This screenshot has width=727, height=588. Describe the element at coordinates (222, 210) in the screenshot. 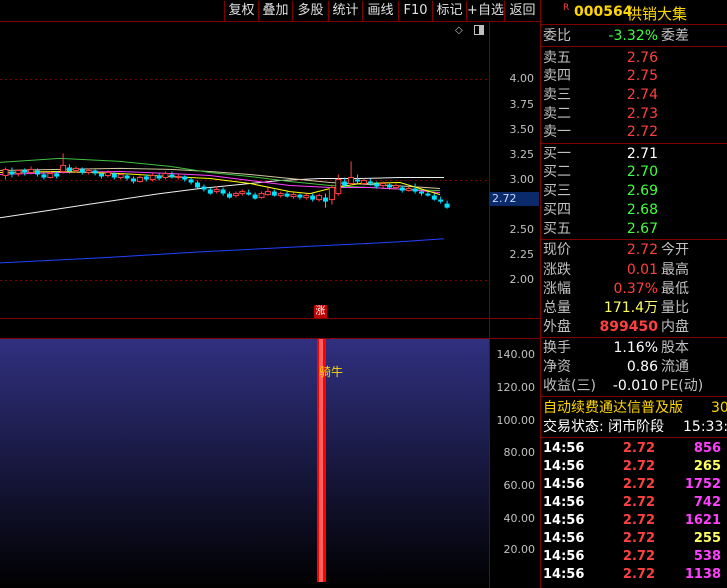

I see `moving-average-lines` at that location.